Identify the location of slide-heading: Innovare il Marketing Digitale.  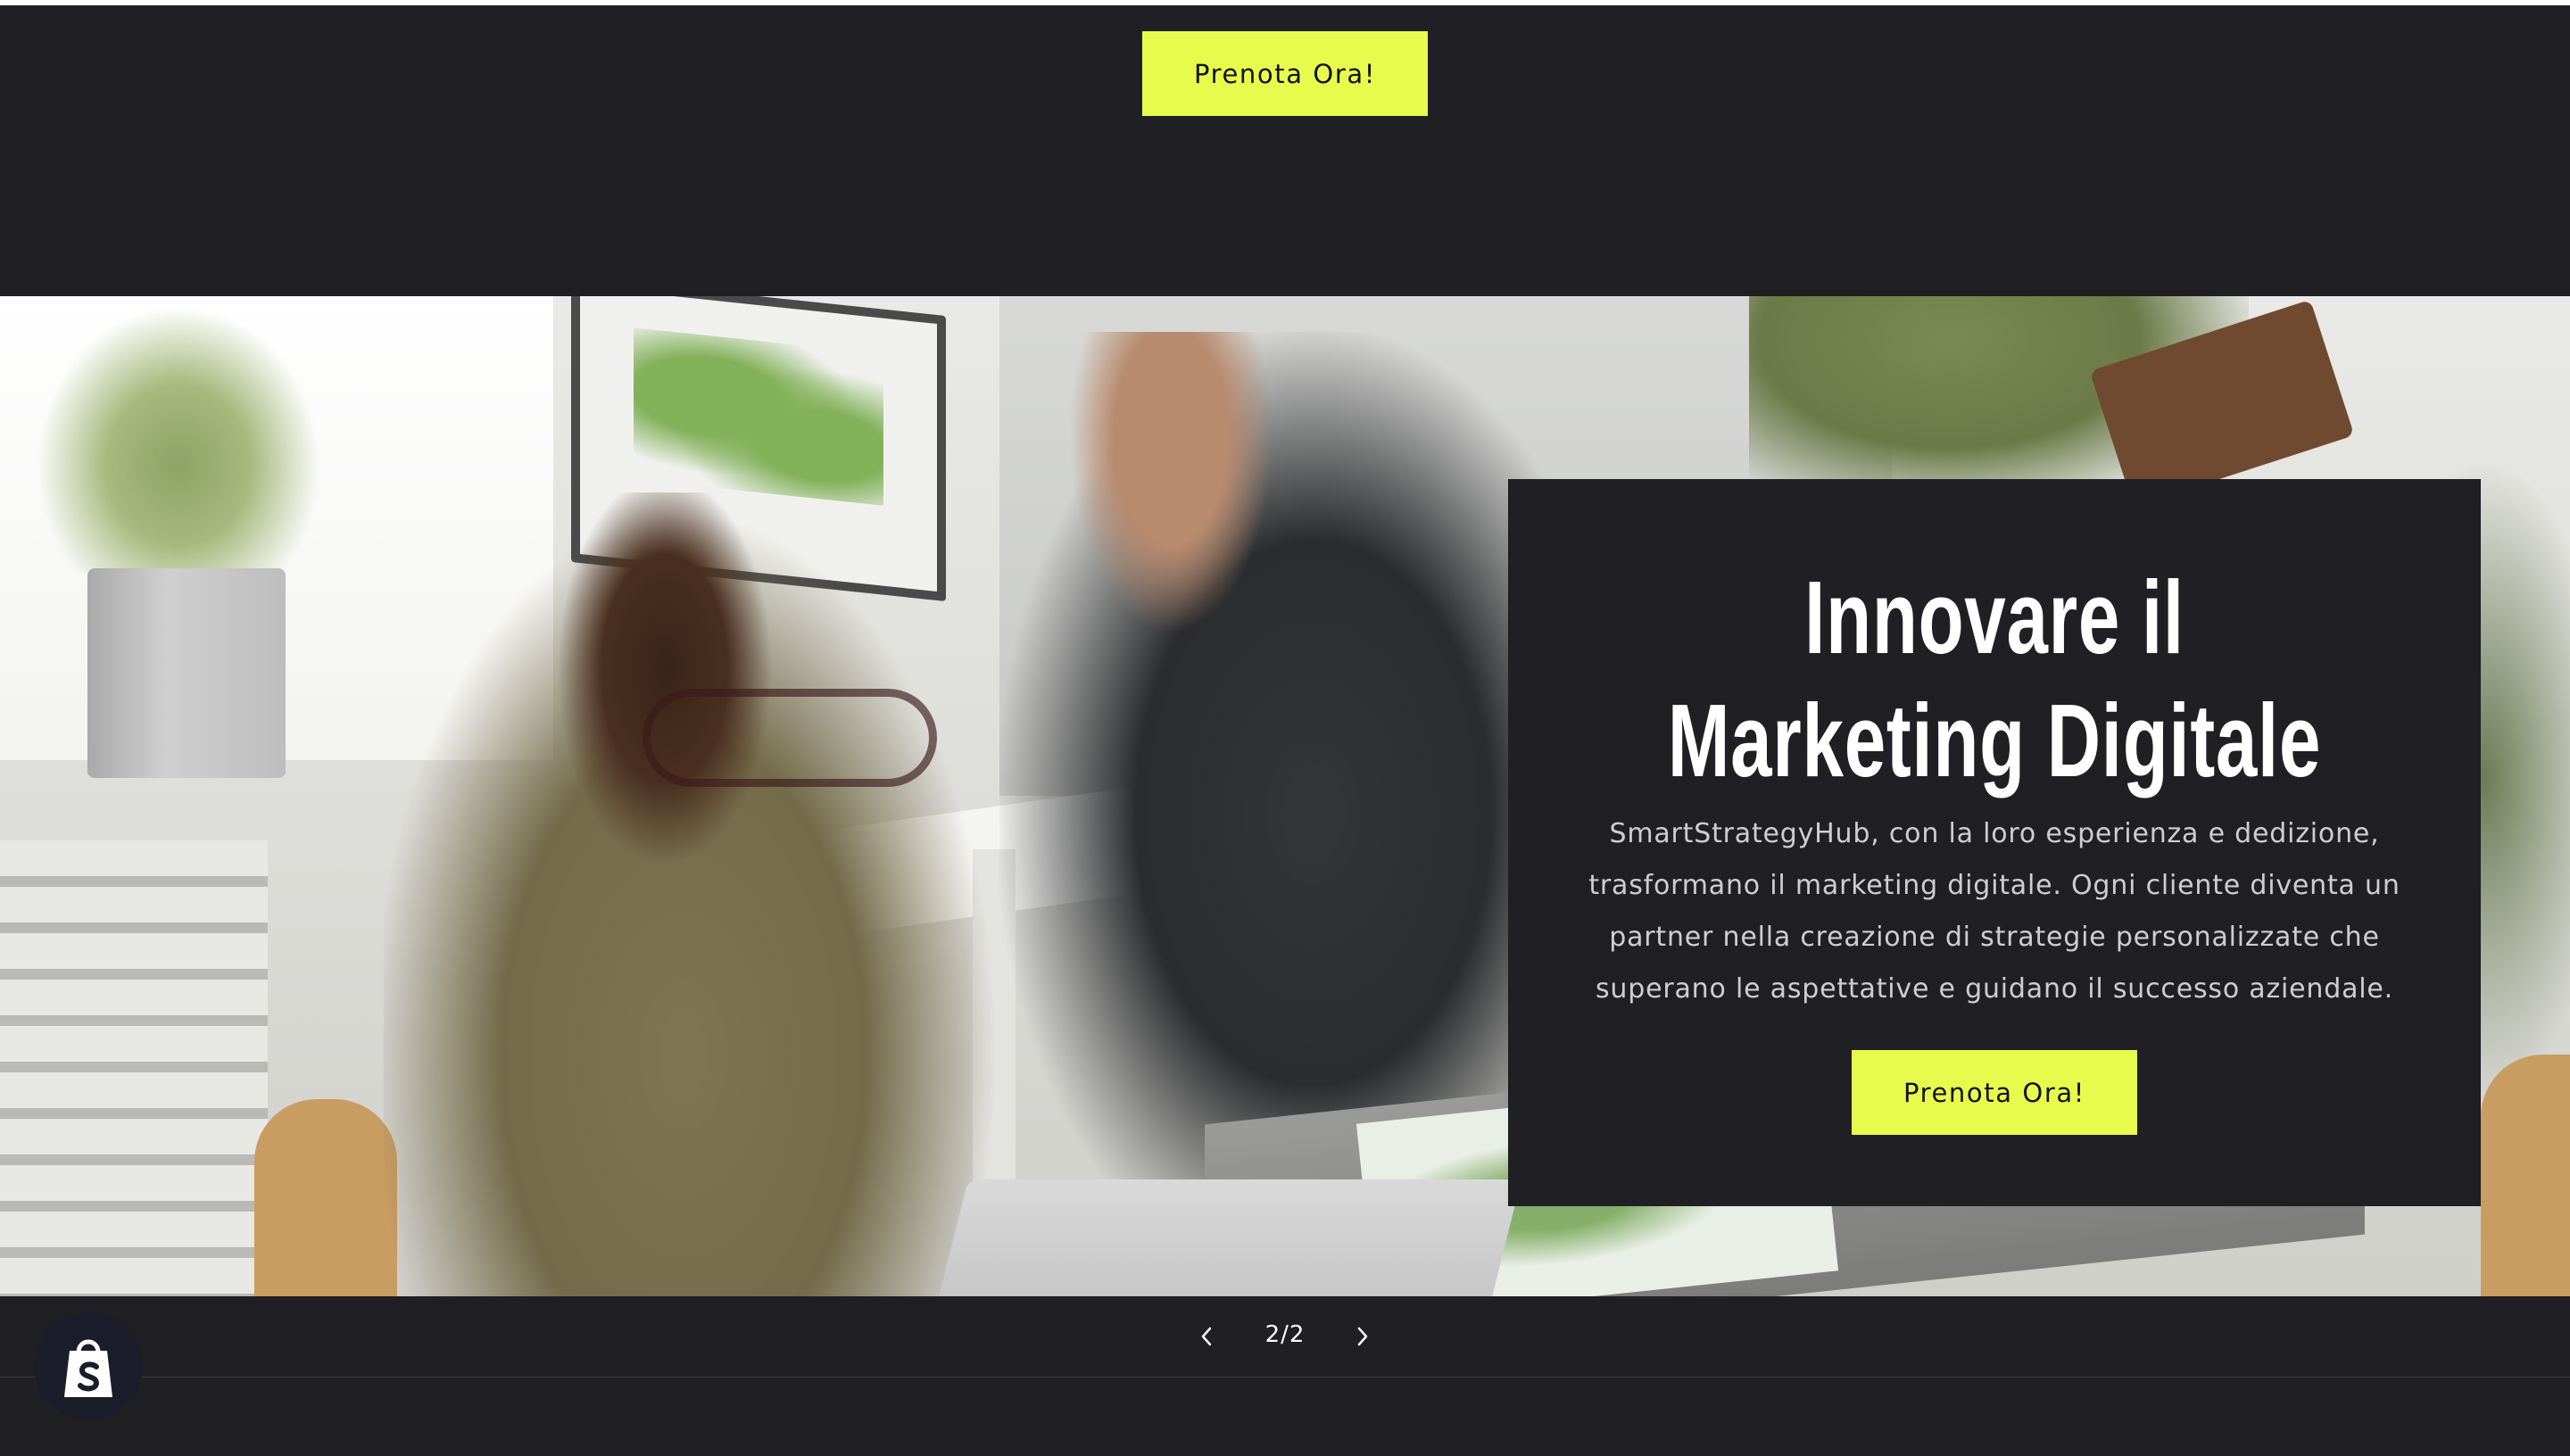
(1995, 679).